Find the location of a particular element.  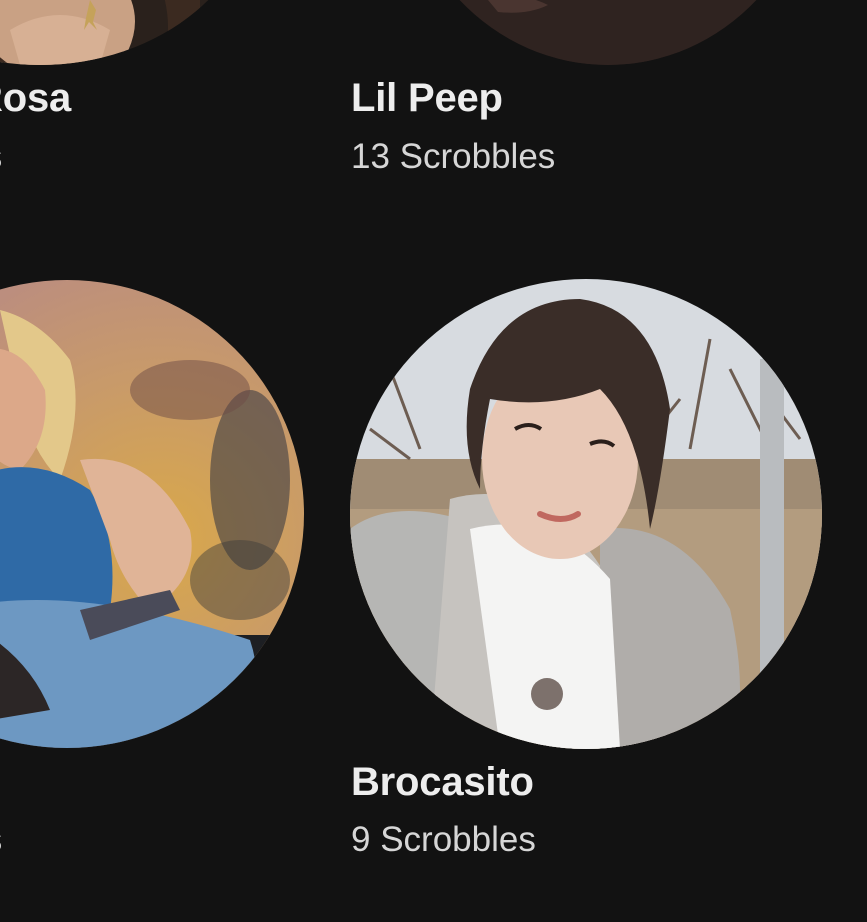

scrobble-count: 13 Scrobbles is located at coordinates (453, 156).